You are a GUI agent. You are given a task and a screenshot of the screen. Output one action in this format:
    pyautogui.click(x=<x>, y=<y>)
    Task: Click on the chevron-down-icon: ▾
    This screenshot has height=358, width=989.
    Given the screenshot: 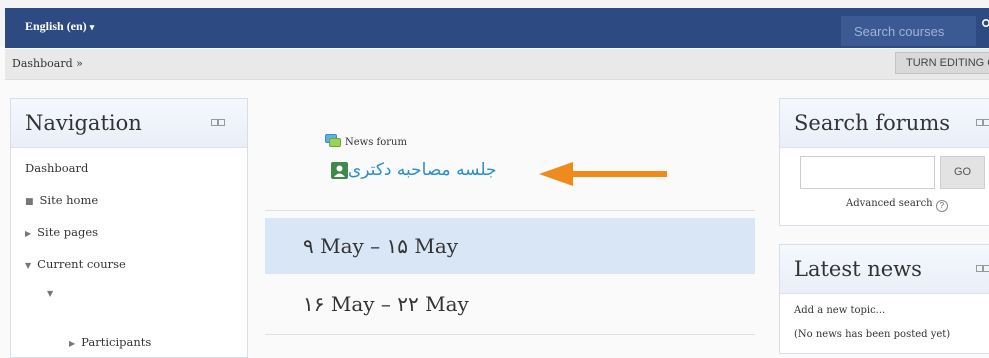 What is the action you would take?
    pyautogui.click(x=92, y=27)
    